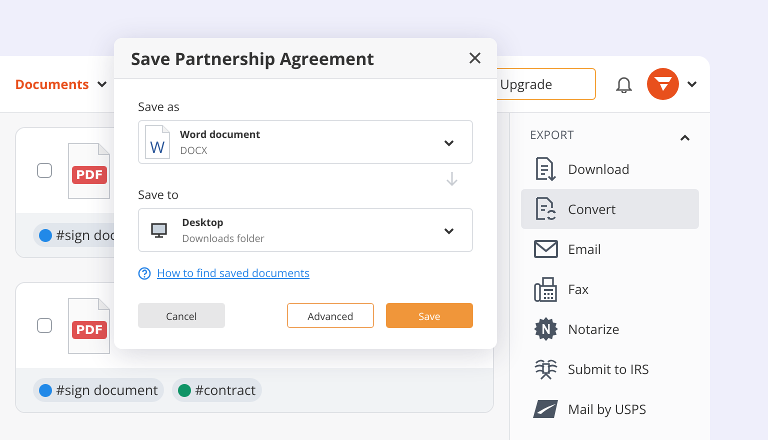 The height and width of the screenshot is (440, 768). What do you see at coordinates (217, 390) in the screenshot?
I see `tag-chip: #contract` at bounding box center [217, 390].